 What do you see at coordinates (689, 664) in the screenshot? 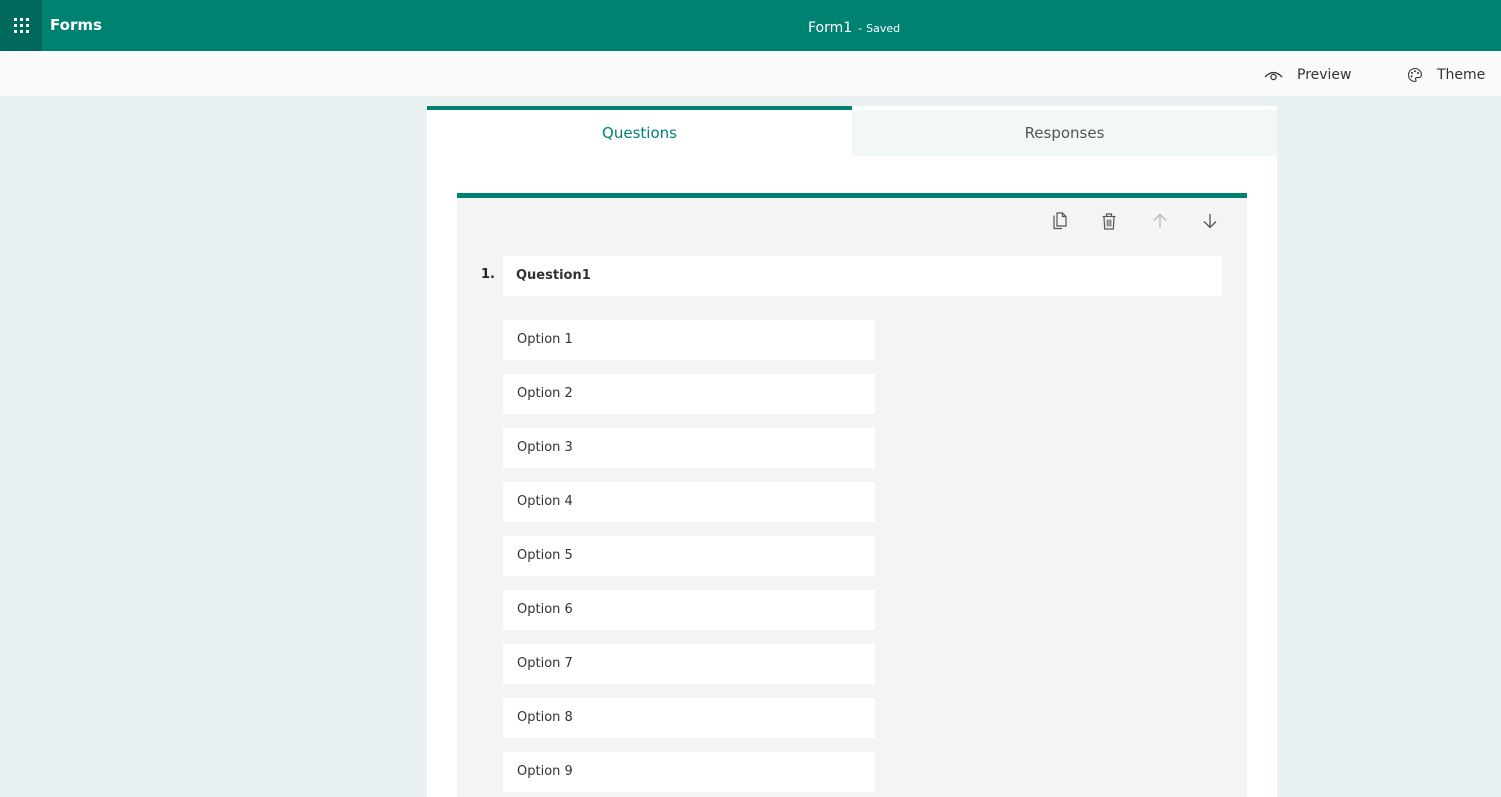
I see `option-input-7: Option 7` at bounding box center [689, 664].